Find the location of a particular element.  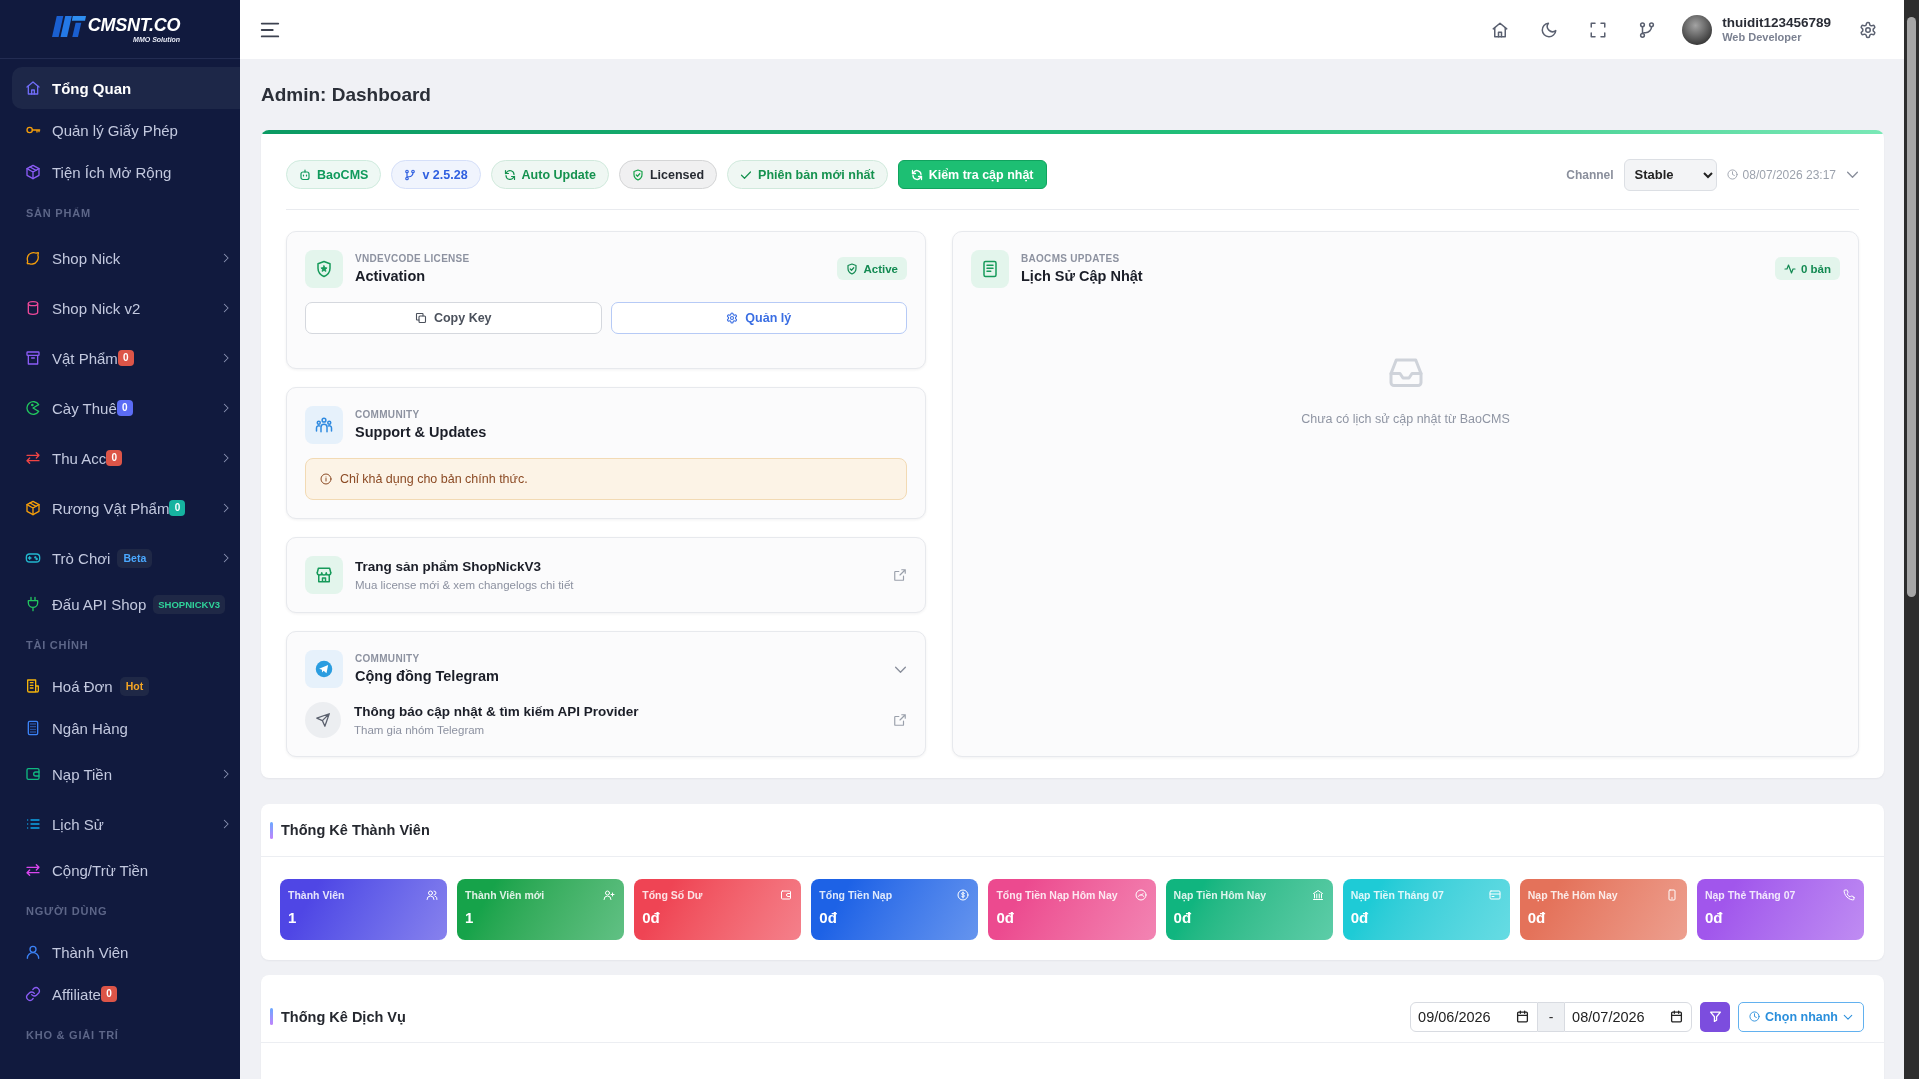

user-role: Web Developer is located at coordinates (1762, 37).